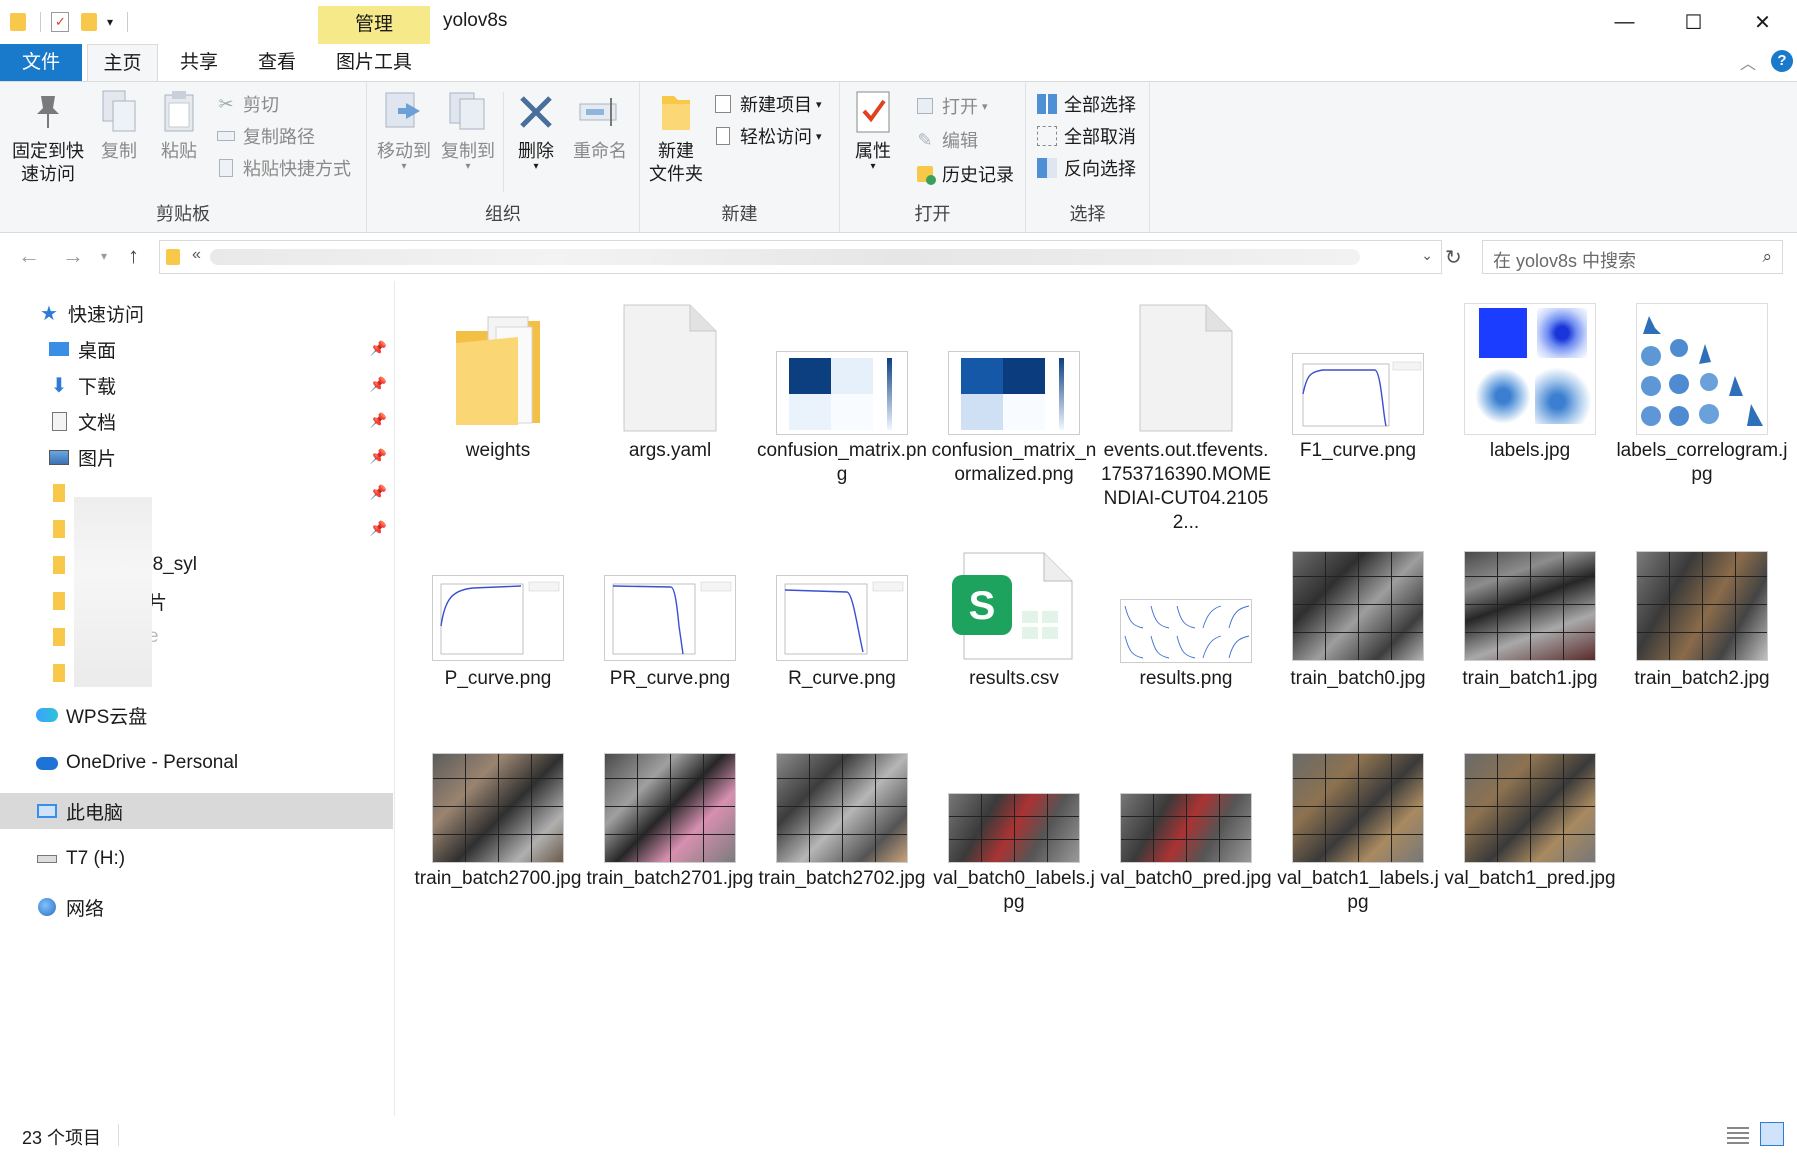  Describe the element at coordinates (1453, 257) in the screenshot. I see `refresh-icon: ↻` at that location.